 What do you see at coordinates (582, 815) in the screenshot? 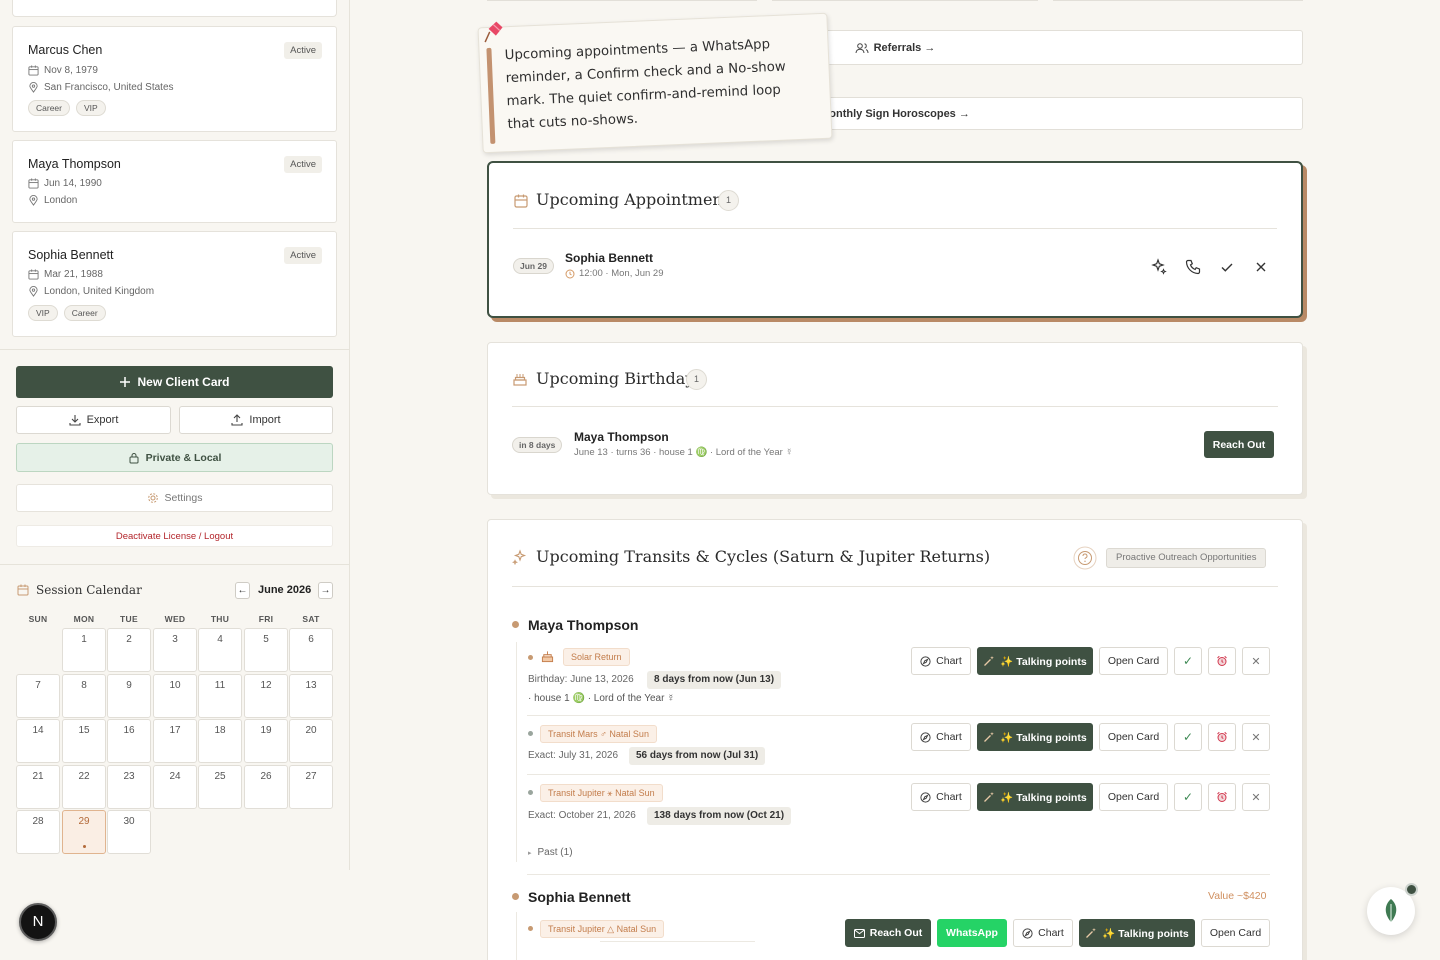
I see `event-date: Exact: October 21, 2026` at bounding box center [582, 815].